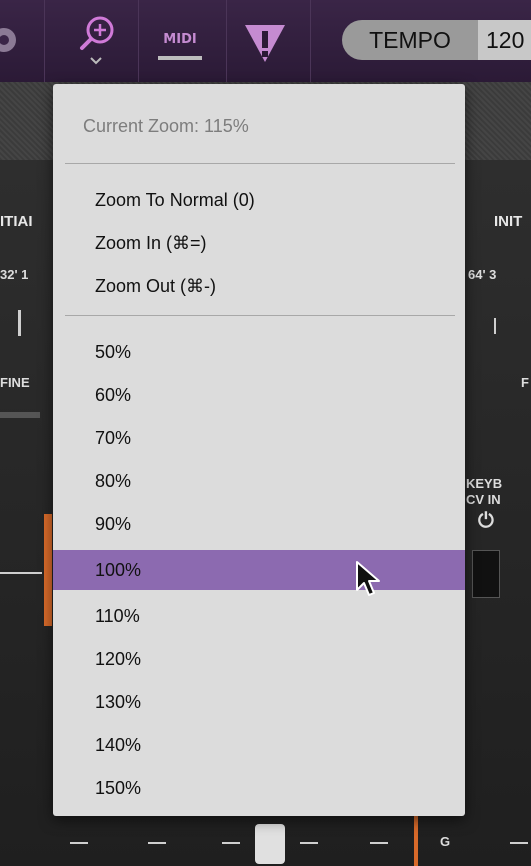 This screenshot has width=531, height=866. What do you see at coordinates (259, 481) in the screenshot?
I see `zoom-level-item: 80%` at bounding box center [259, 481].